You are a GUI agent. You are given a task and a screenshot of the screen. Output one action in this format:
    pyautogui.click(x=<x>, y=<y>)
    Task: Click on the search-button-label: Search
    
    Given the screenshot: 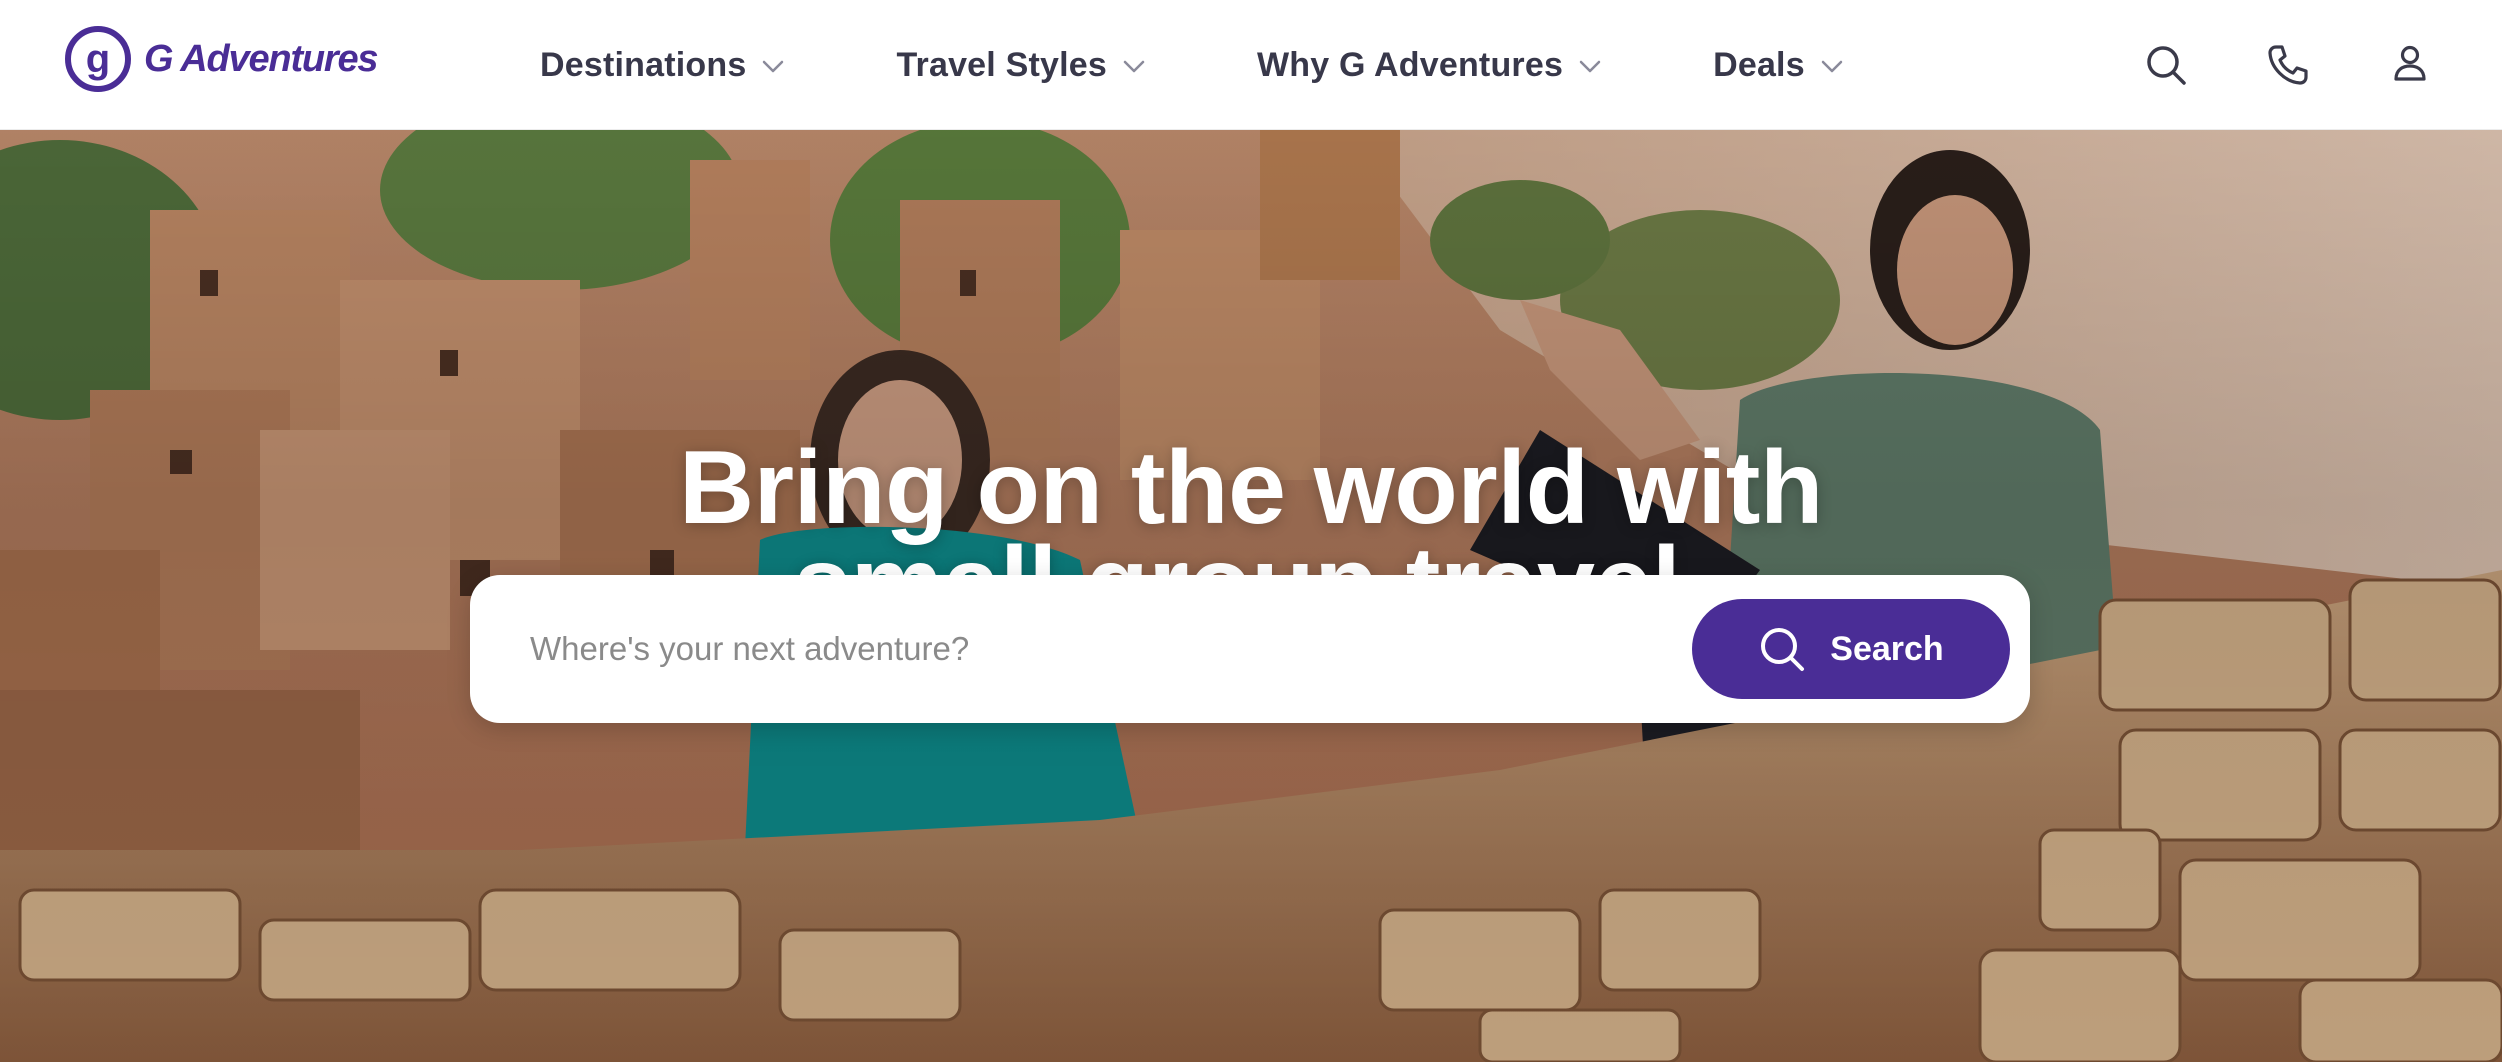 What is the action you would take?
    pyautogui.click(x=1887, y=648)
    